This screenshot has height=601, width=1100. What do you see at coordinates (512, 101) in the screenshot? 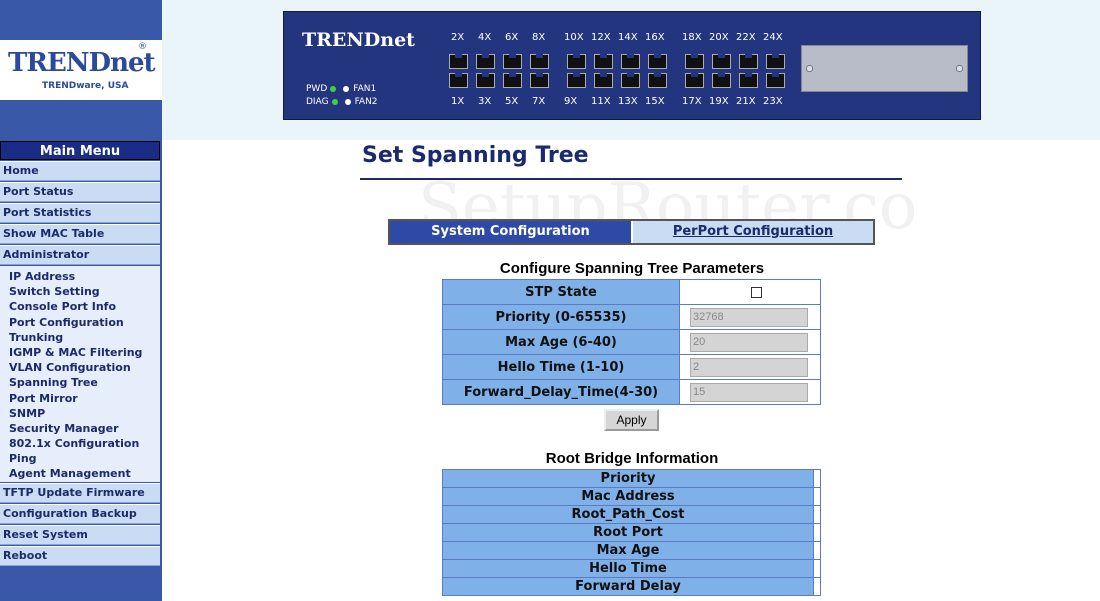
I see `port-label-bottom: 5X` at bounding box center [512, 101].